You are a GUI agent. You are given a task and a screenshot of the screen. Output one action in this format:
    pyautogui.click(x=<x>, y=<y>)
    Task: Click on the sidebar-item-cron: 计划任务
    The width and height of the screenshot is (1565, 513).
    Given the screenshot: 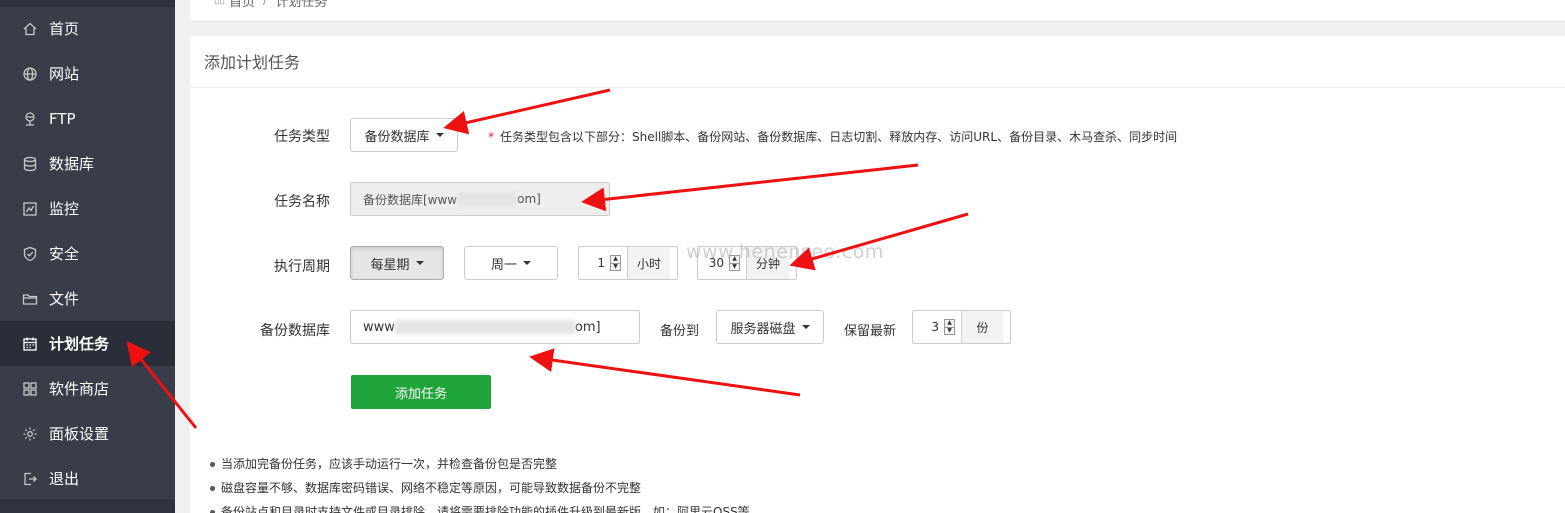 What is the action you would take?
    pyautogui.click(x=87, y=343)
    